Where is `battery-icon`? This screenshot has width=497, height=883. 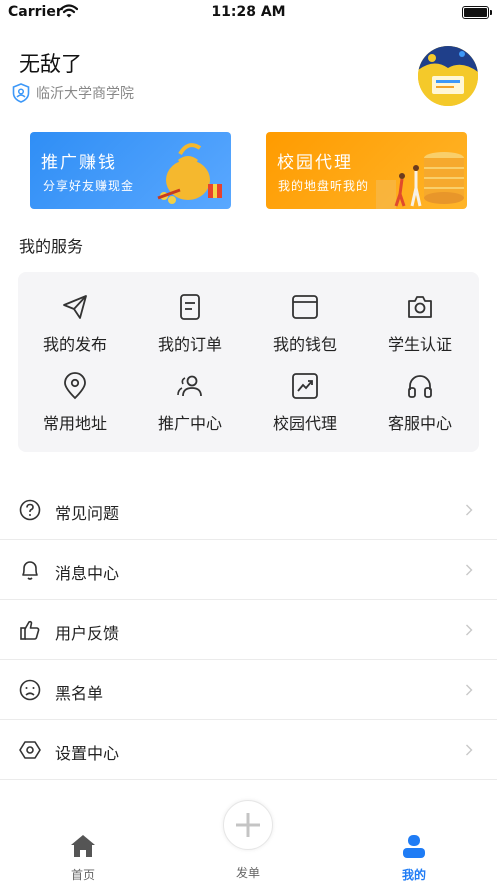 battery-icon is located at coordinates (477, 12).